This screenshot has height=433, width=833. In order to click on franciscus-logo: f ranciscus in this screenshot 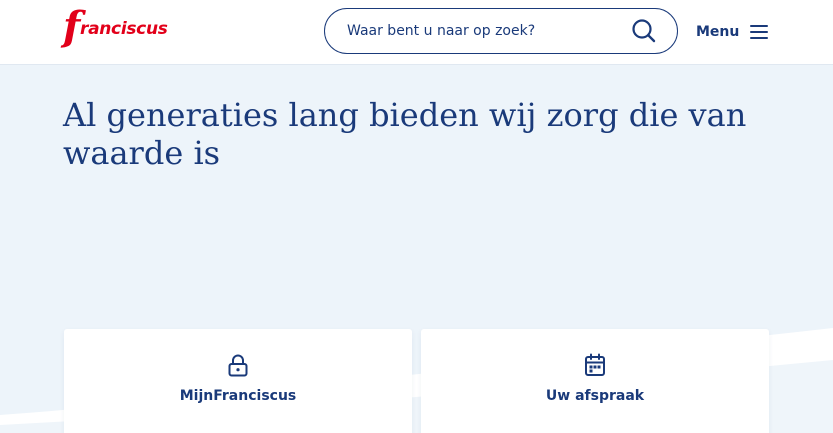, I will do `click(115, 30)`.